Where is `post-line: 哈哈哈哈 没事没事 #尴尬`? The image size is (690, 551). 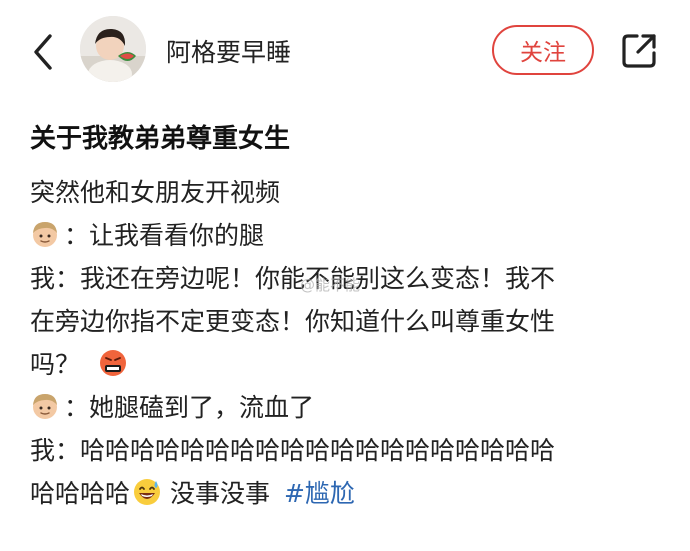
post-line: 哈哈哈哈 没事没事 #尴尬 is located at coordinates (340, 493).